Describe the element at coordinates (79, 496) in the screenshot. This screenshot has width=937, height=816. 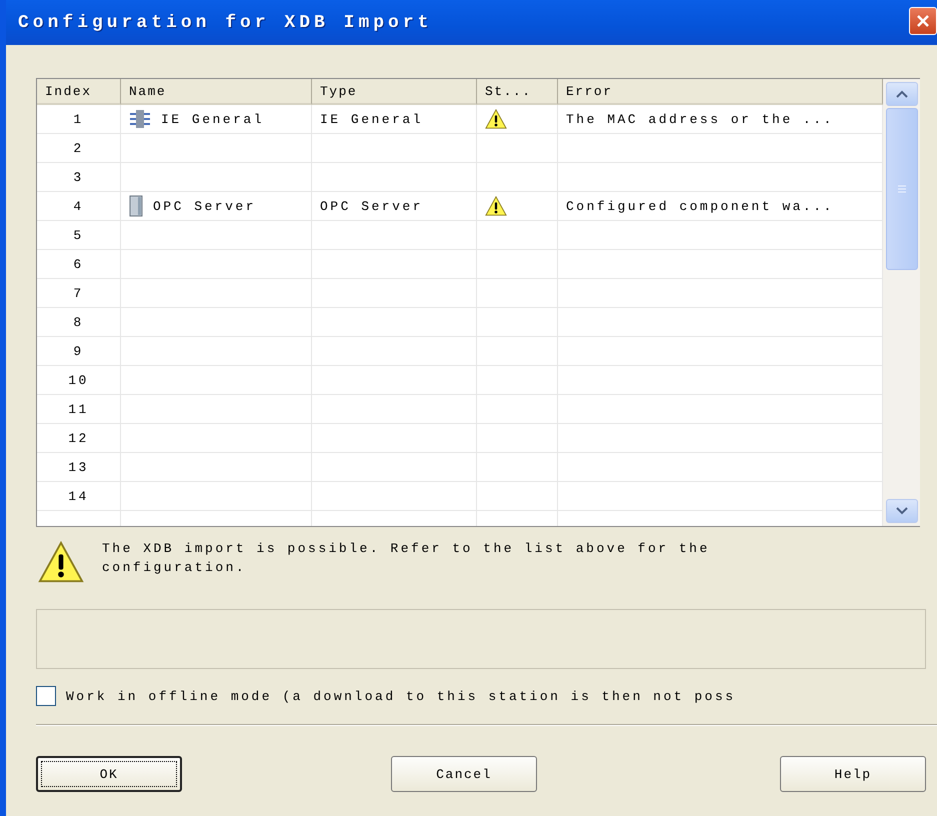
I see `table-cell: 14` at that location.